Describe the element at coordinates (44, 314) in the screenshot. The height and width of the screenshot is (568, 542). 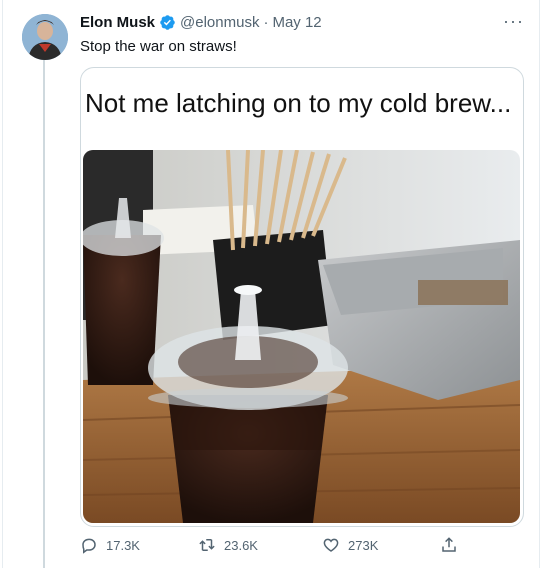
I see `thread-line` at that location.